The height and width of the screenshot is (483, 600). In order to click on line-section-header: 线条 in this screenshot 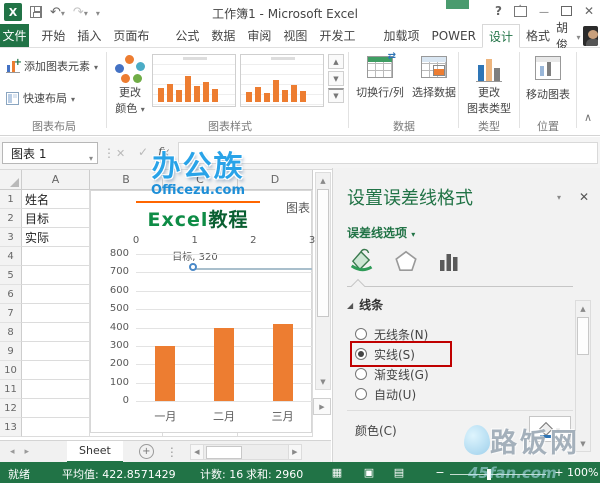, I will do `click(365, 304)`.